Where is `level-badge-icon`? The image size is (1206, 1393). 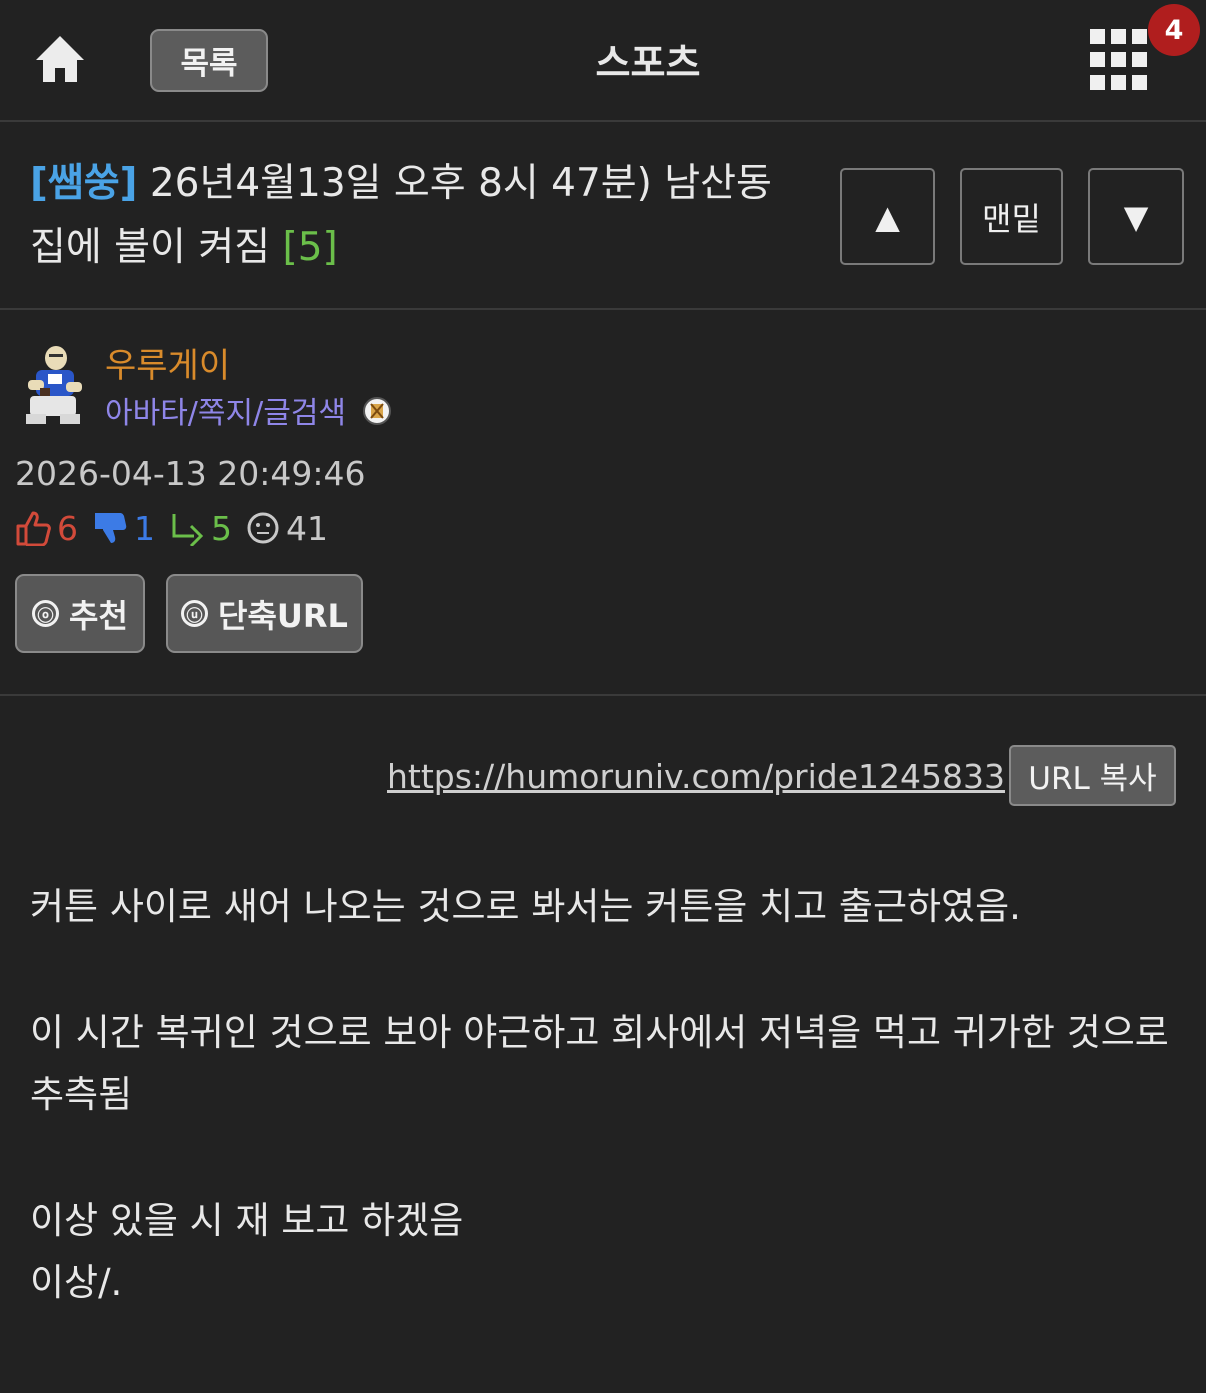 level-badge-icon is located at coordinates (377, 411).